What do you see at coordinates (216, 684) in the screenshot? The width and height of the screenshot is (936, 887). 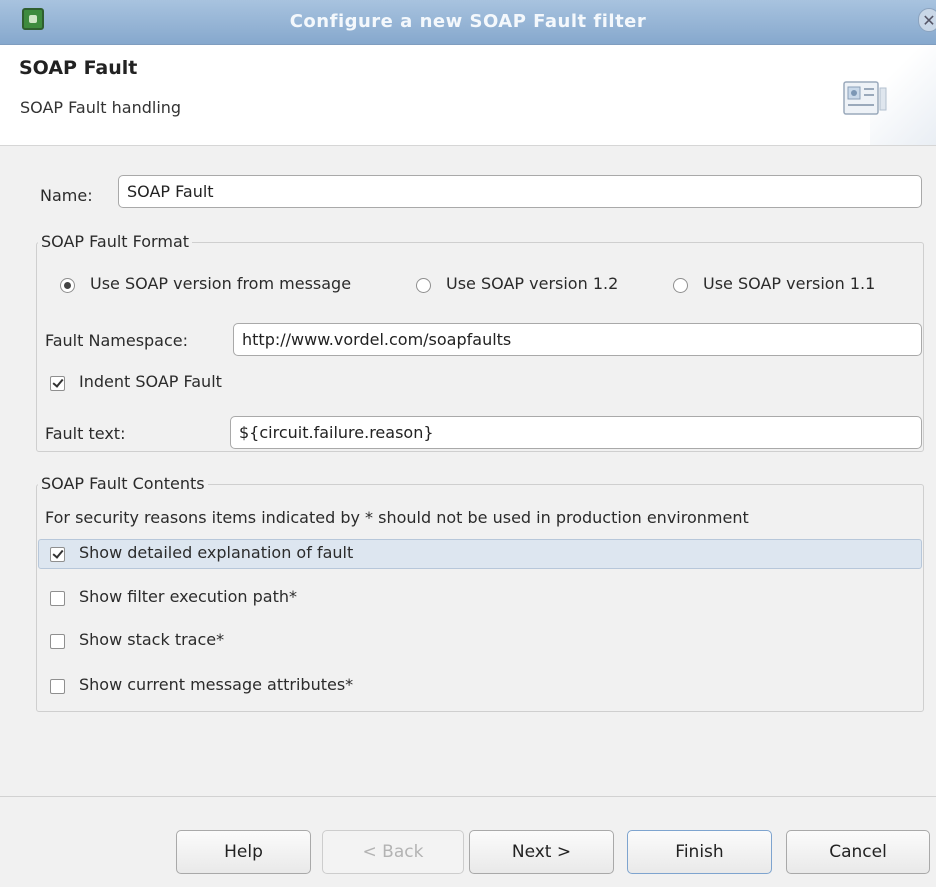 I see `show-message-attributes-label: Show current message attributes*` at bounding box center [216, 684].